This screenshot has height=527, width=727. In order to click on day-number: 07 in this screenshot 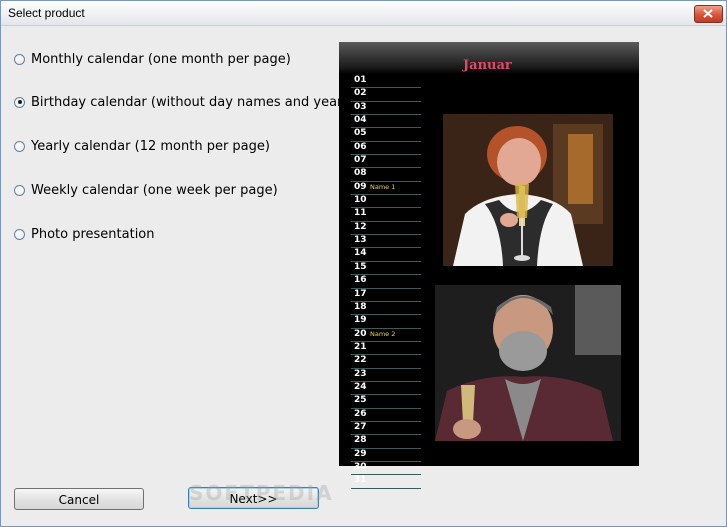, I will do `click(360, 160)`.